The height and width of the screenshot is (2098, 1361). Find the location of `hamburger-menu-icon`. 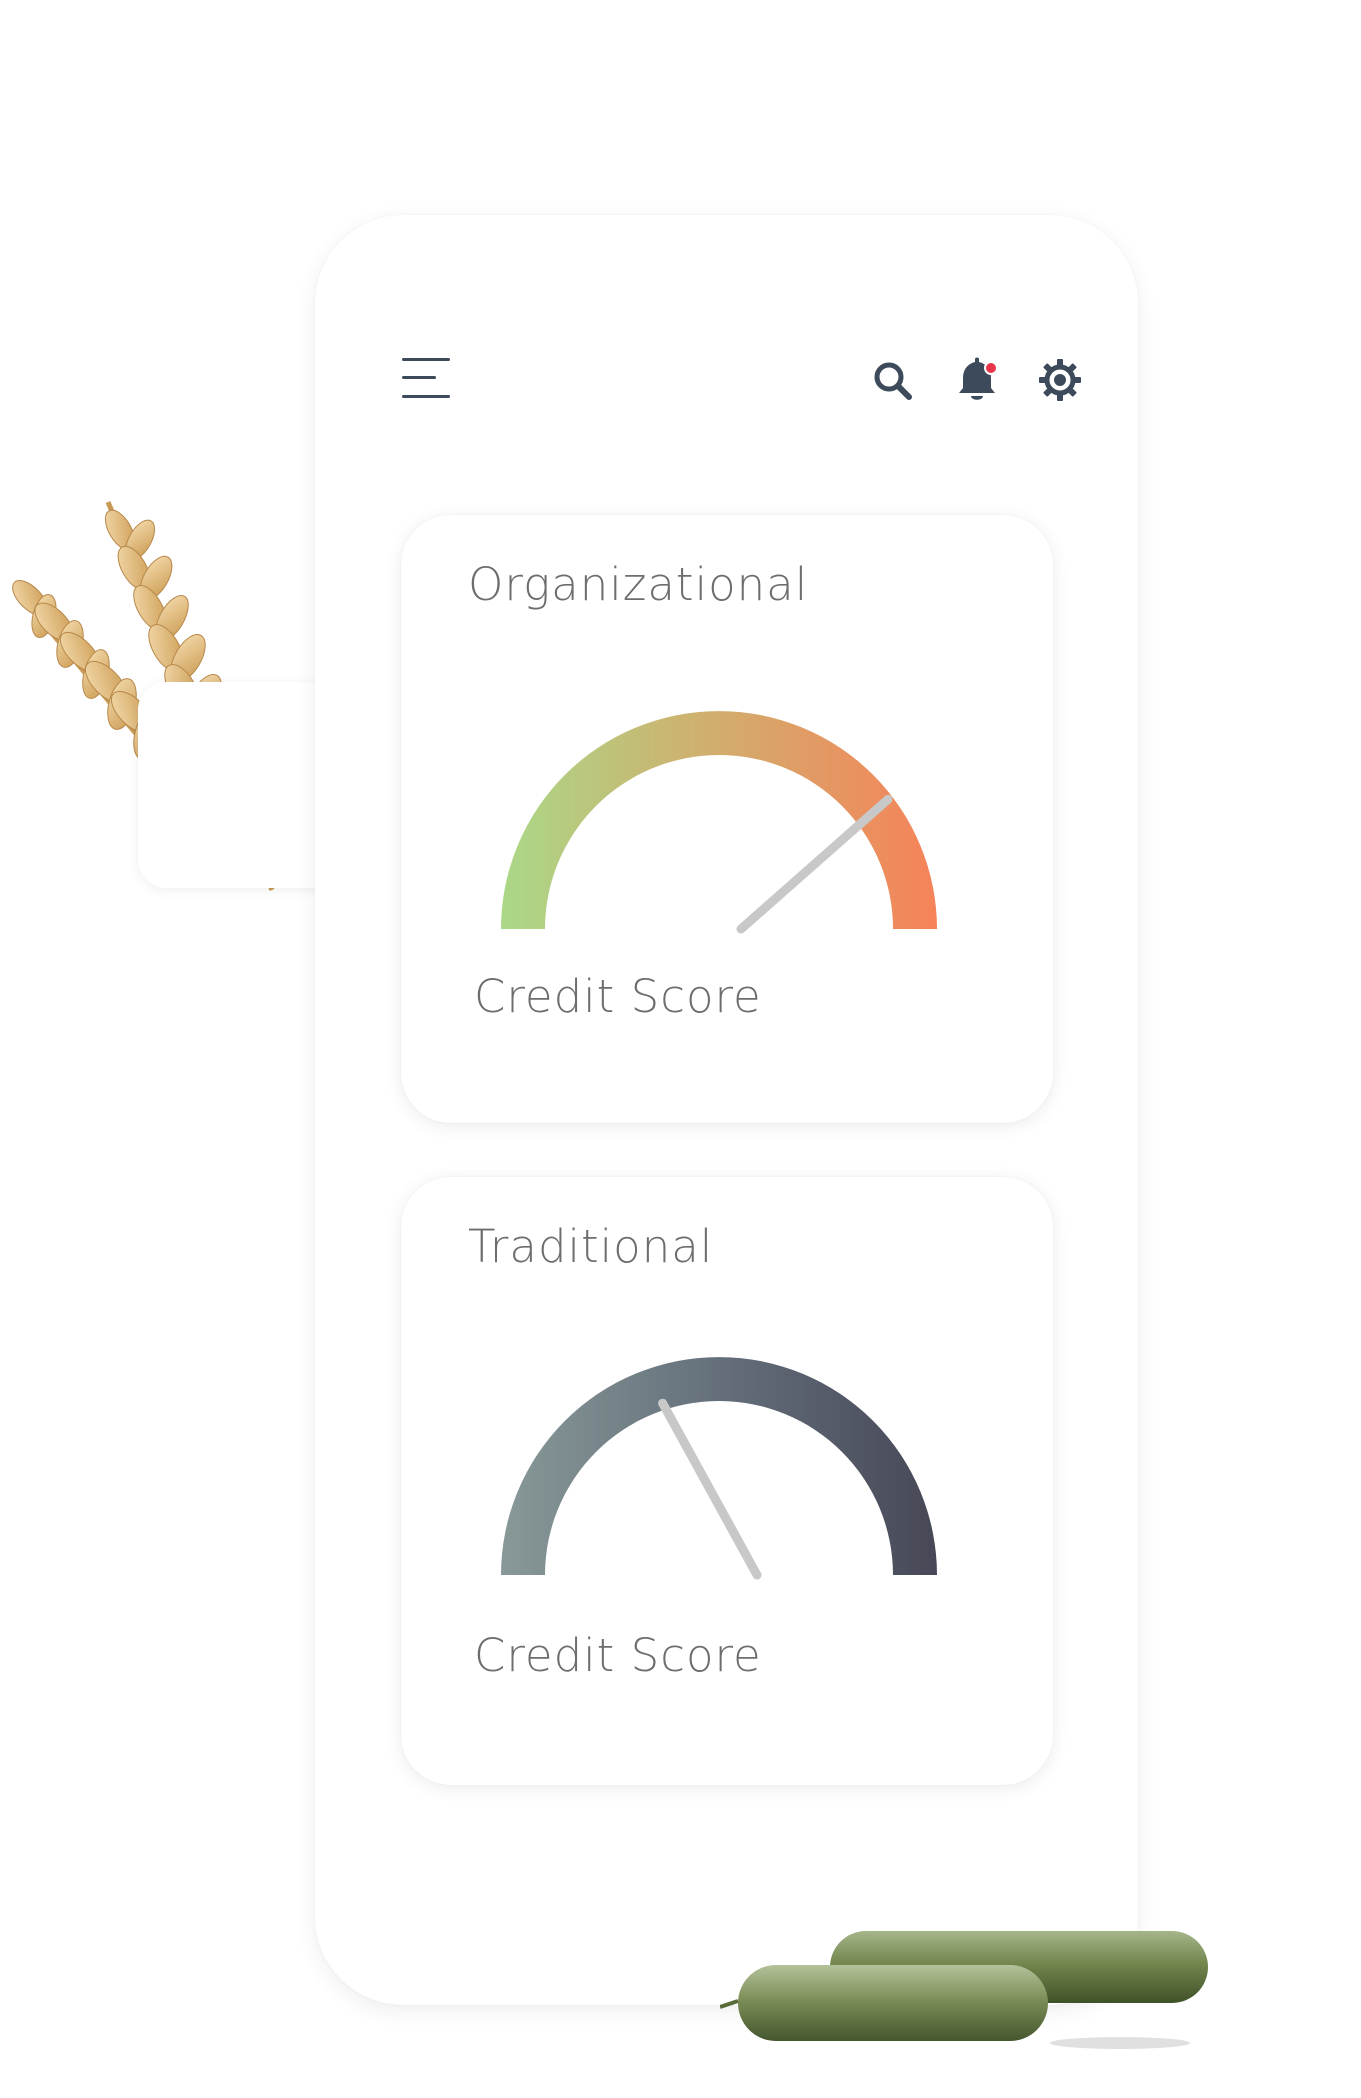

hamburger-menu-icon is located at coordinates (427, 379).